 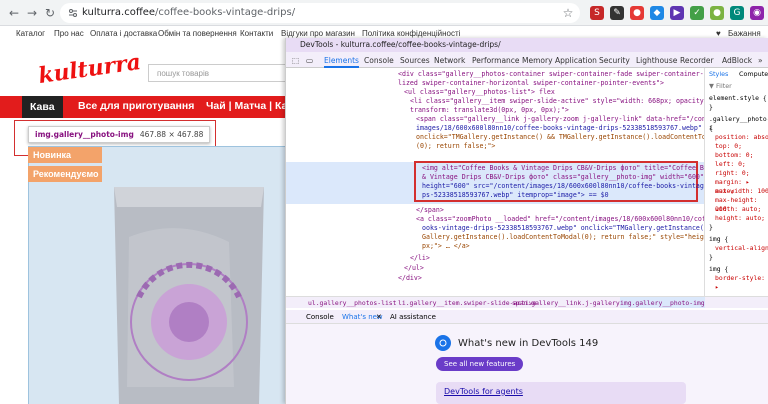 I want to click on category-brewing: Все для приготування, so click(x=136, y=106).